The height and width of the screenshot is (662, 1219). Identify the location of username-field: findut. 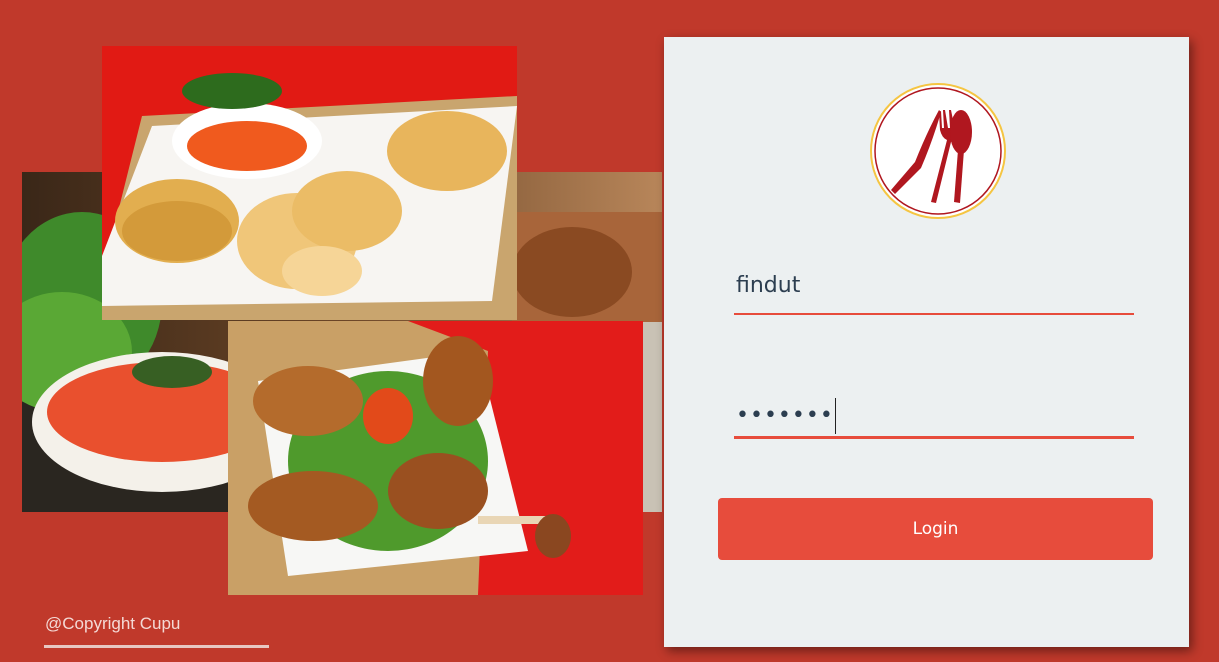
(934, 292).